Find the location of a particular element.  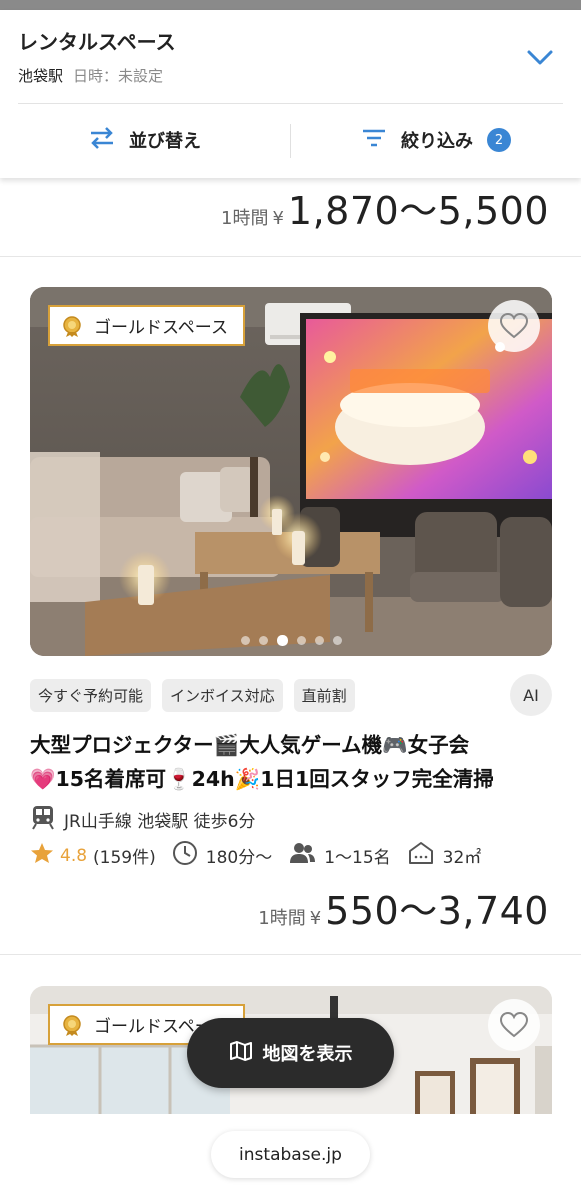

page-title: レンタルスペース is located at coordinates (97, 42).